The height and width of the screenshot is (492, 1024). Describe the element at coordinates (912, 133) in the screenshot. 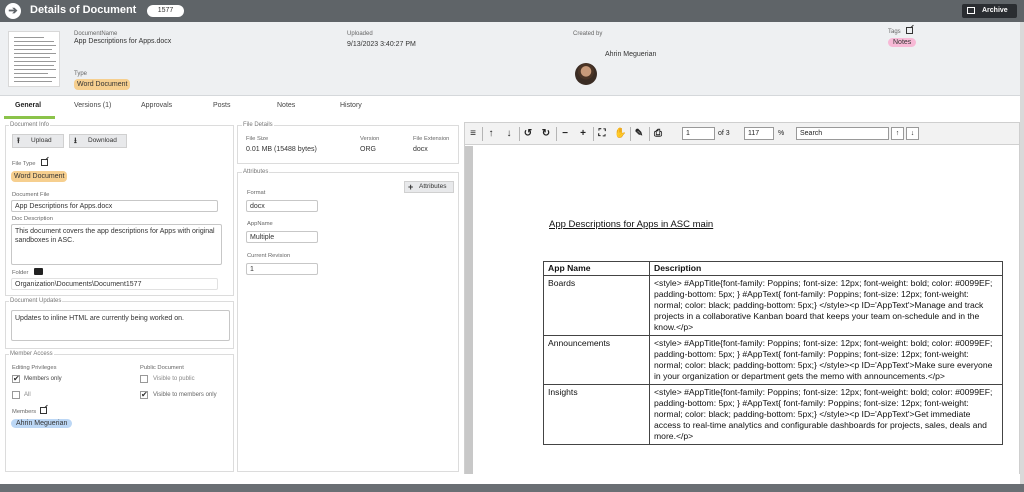

I see `search-next-icon: ↓` at that location.